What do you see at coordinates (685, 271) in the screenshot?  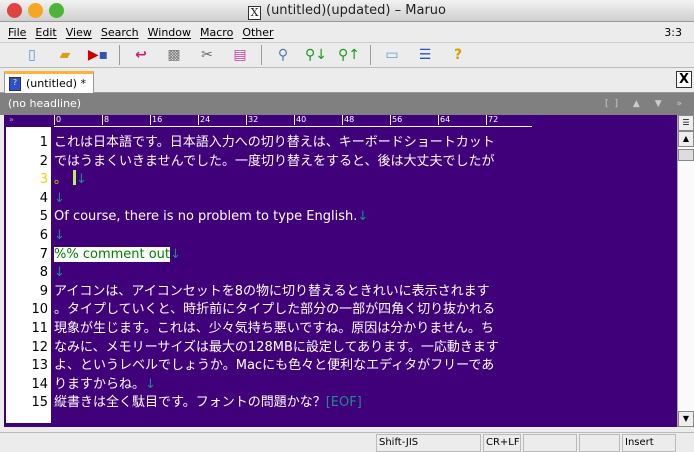 I see `vertical-scrollbar: ☰ ▲ ▼` at bounding box center [685, 271].